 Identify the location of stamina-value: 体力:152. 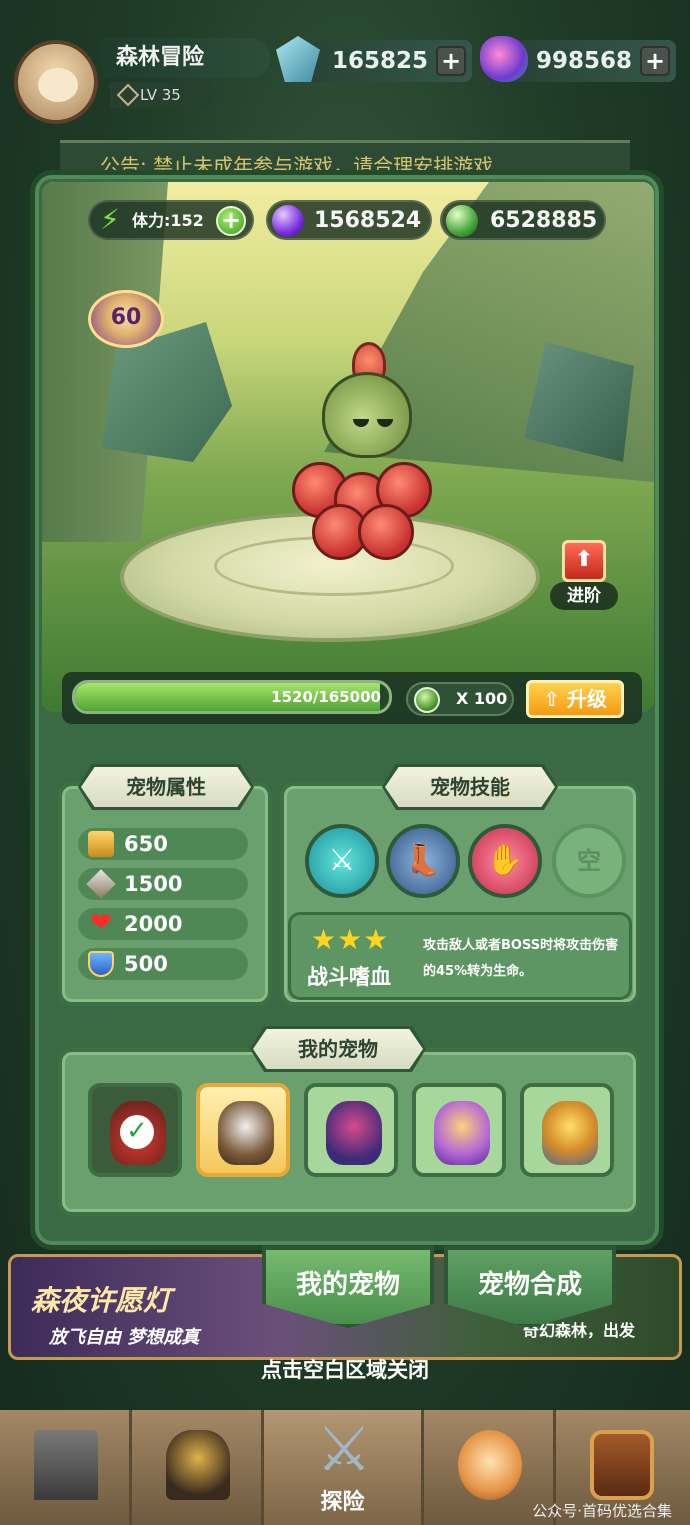
(168, 220).